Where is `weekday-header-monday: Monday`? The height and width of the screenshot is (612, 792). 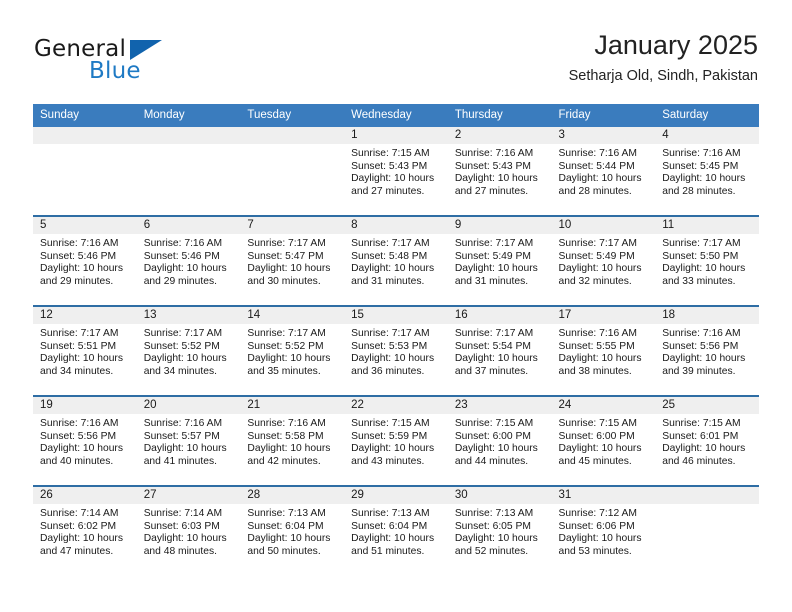 weekday-header-monday: Monday is located at coordinates (188, 115).